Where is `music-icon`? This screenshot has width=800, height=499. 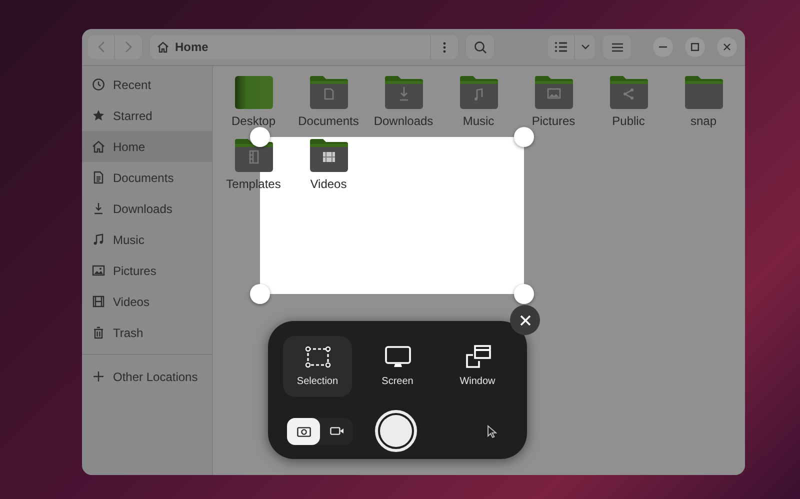 music-icon is located at coordinates (98, 239).